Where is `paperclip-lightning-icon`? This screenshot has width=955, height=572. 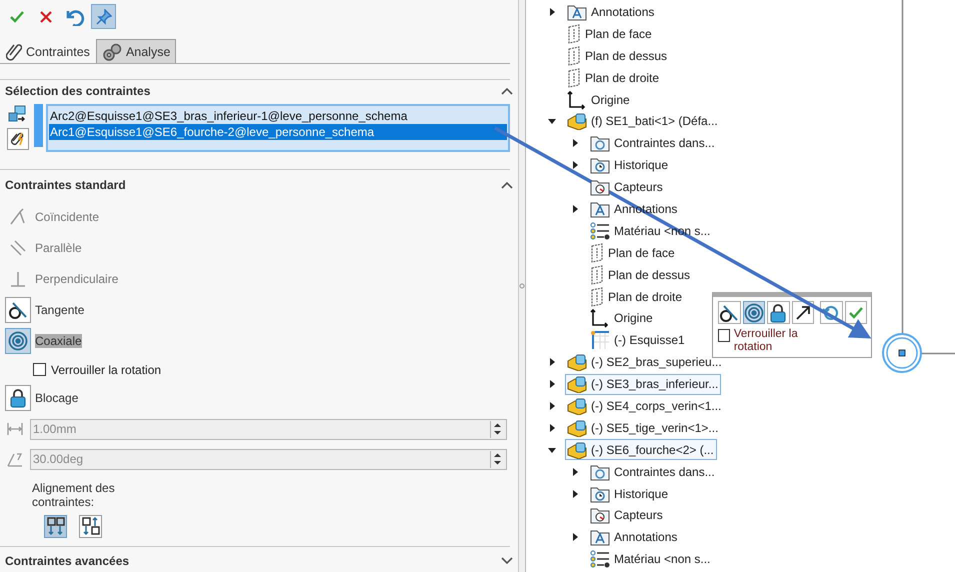 paperclip-lightning-icon is located at coordinates (18, 139).